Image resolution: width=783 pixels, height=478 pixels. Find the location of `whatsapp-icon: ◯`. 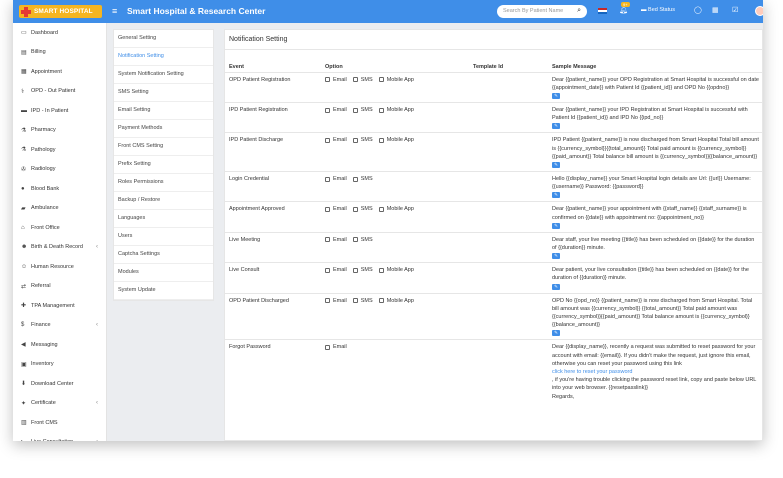

whatsapp-icon: ◯ is located at coordinates (698, 10).